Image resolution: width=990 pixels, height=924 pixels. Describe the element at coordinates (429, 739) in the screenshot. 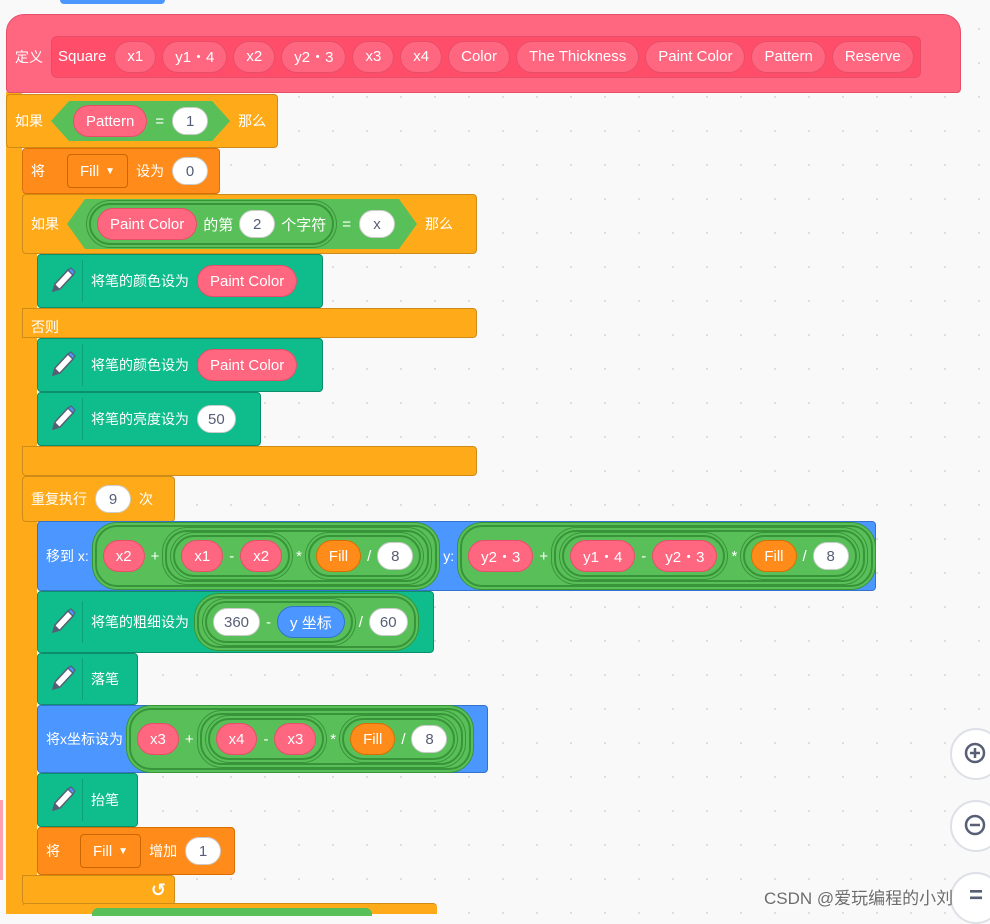

I see `set-x-divisor-input: 8` at that location.